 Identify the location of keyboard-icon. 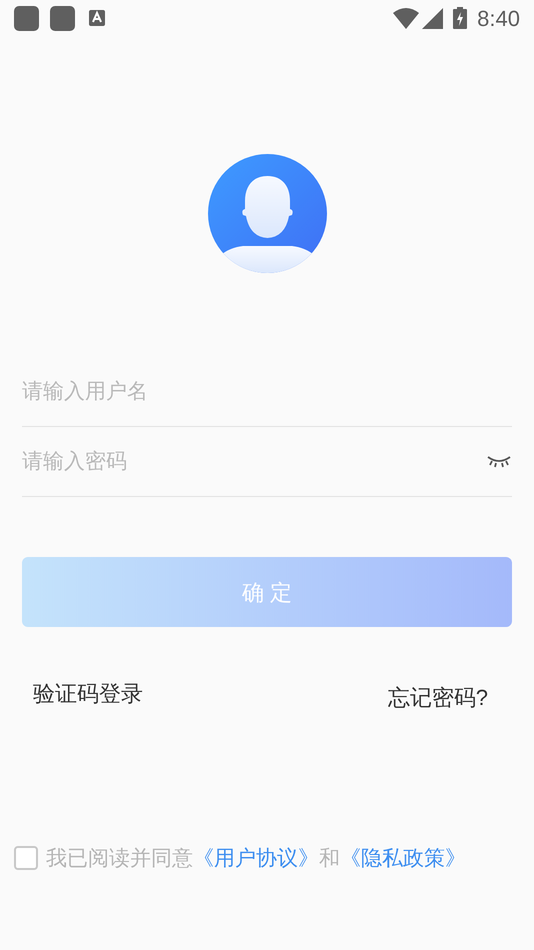
(97, 18).